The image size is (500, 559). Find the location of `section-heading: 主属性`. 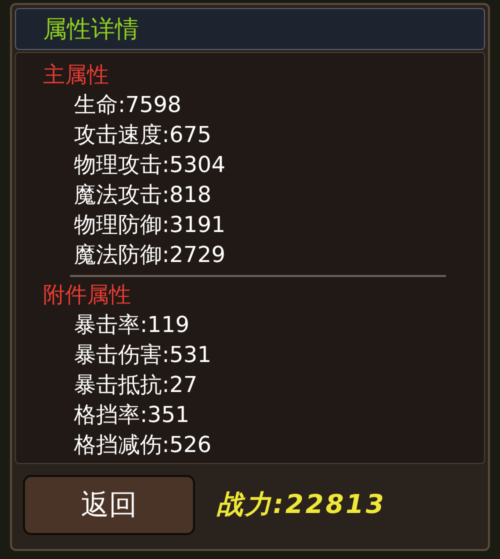

section-heading: 主属性 is located at coordinates (76, 76).